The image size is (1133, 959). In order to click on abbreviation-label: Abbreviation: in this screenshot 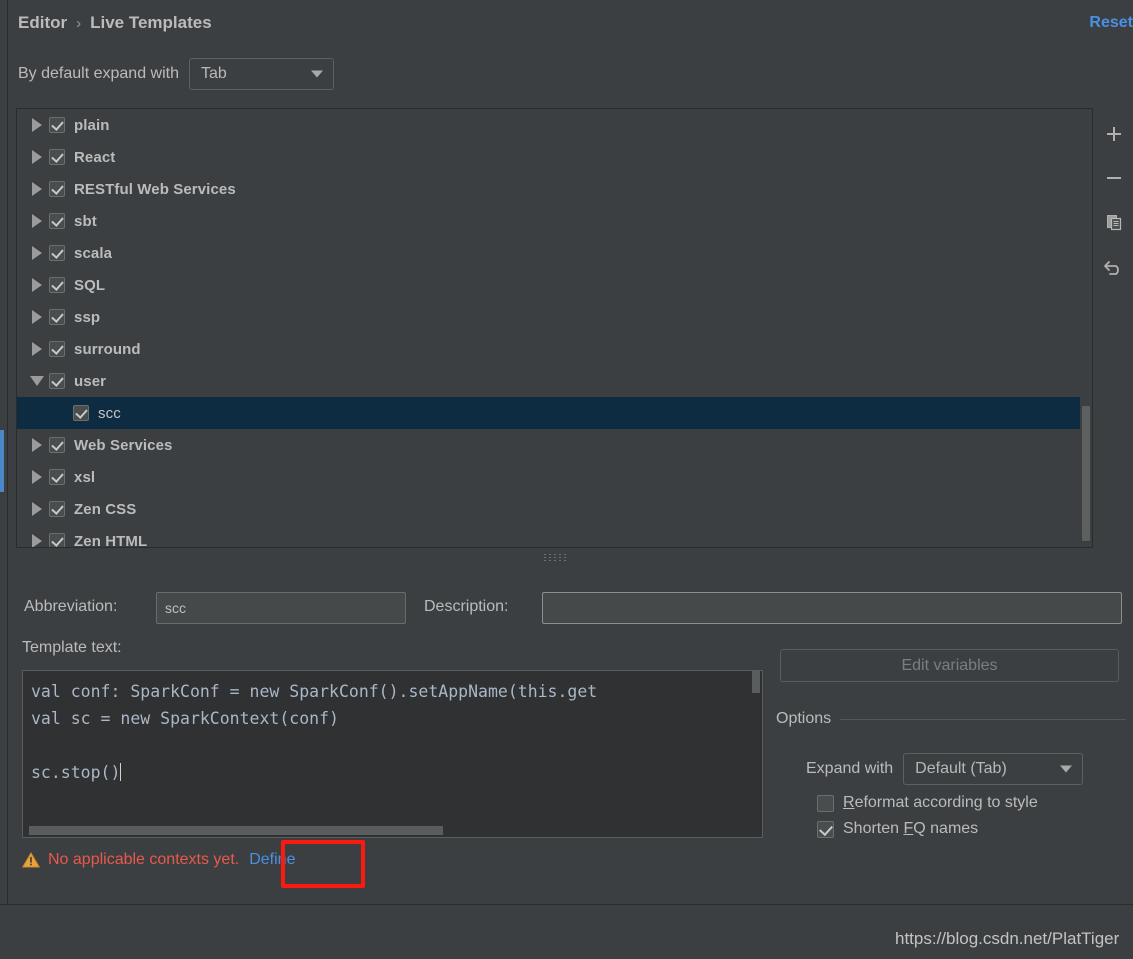, I will do `click(71, 606)`.